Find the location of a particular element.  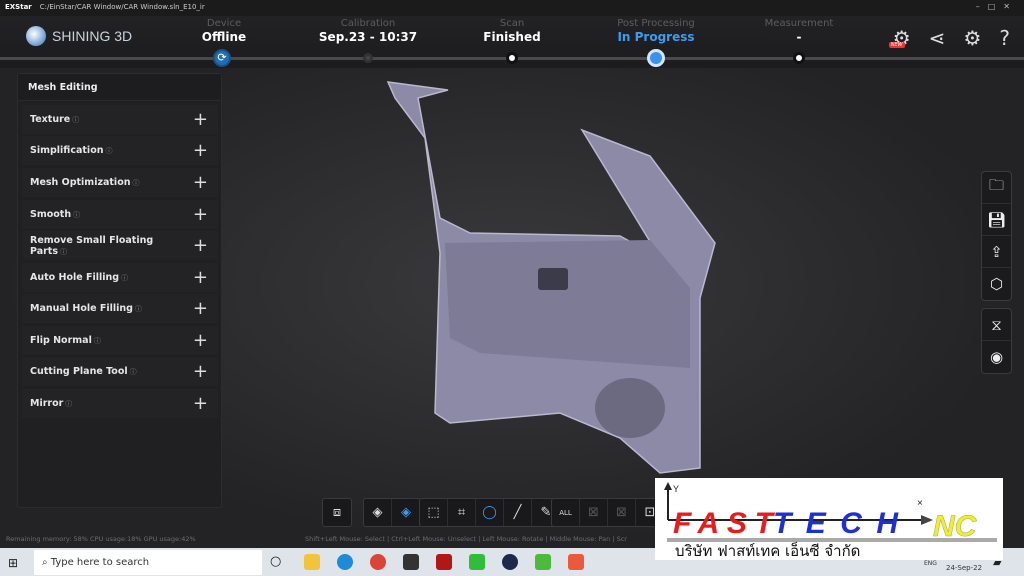

language-indicator: ENG is located at coordinates (930, 563).